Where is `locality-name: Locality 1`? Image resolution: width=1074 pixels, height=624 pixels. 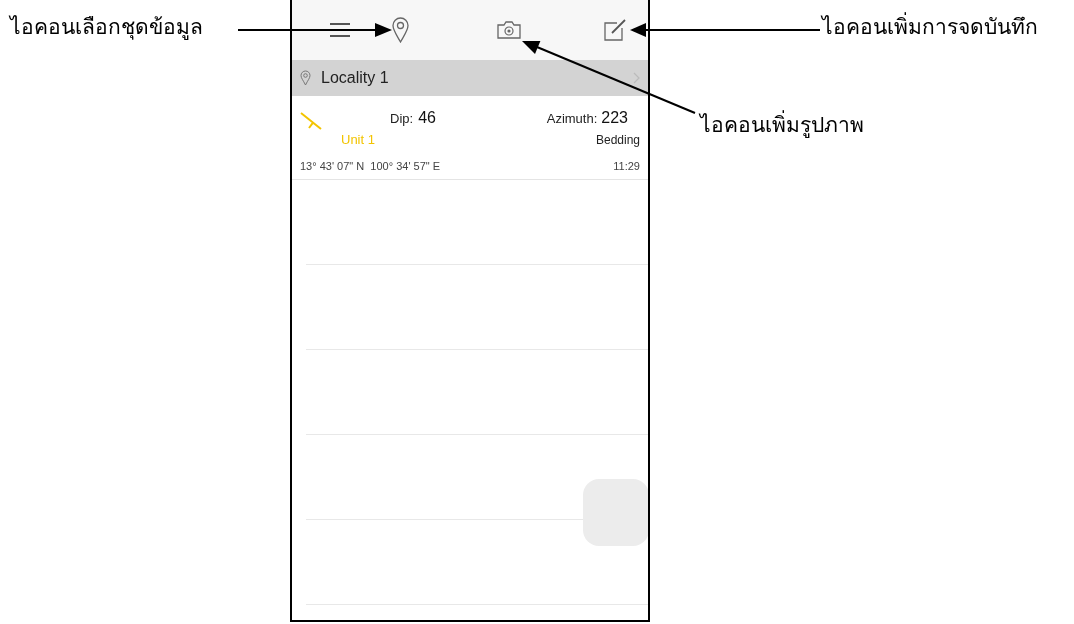 locality-name: Locality 1 is located at coordinates (355, 78).